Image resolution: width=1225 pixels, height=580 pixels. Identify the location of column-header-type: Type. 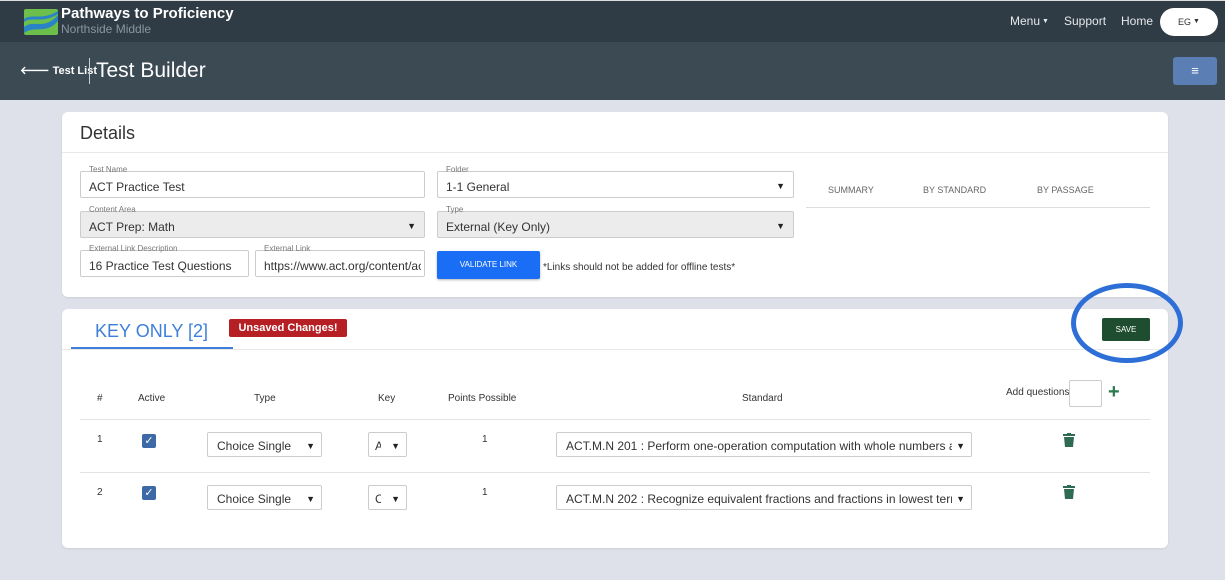
(265, 398).